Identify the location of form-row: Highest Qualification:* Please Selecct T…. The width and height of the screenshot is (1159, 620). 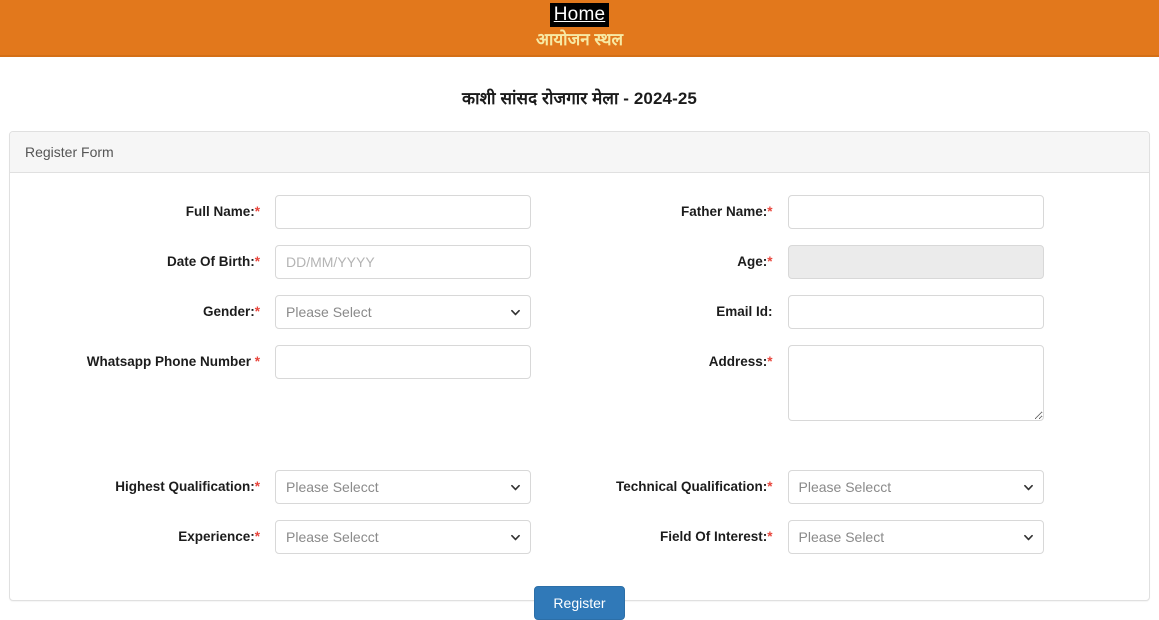
(579, 495).